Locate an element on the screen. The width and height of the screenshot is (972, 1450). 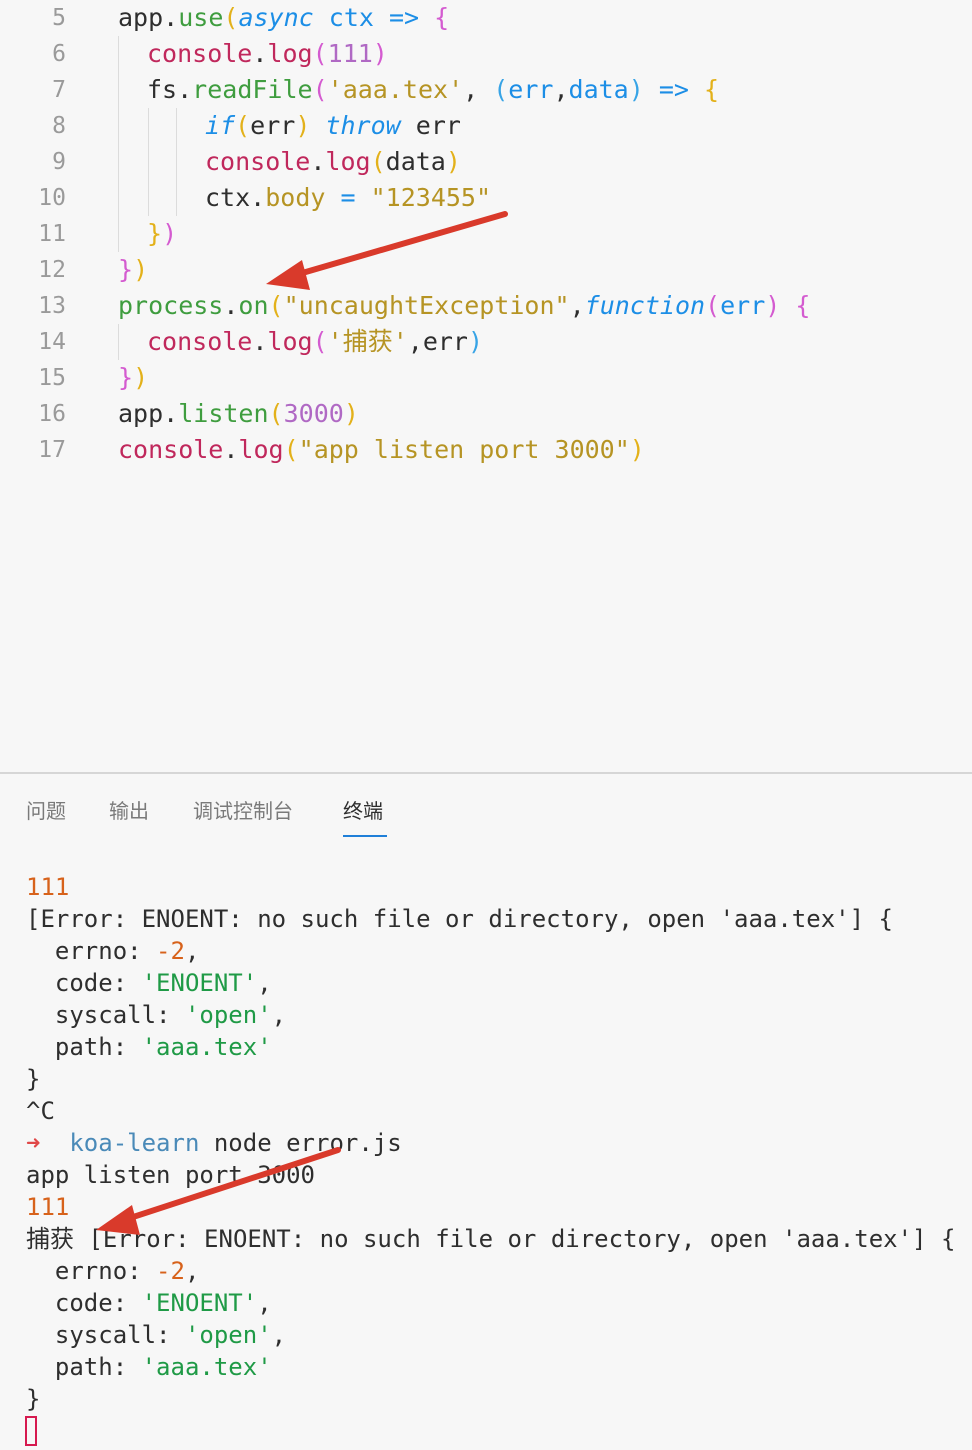
prompt-arrow-icon: ➜ is located at coordinates (33, 1143).